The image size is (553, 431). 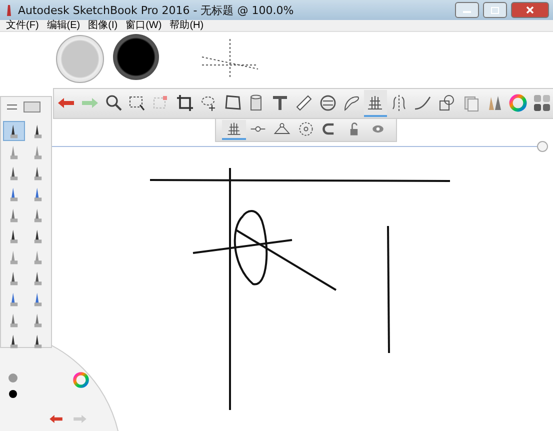 I want to click on brush-button, so click(x=14, y=131).